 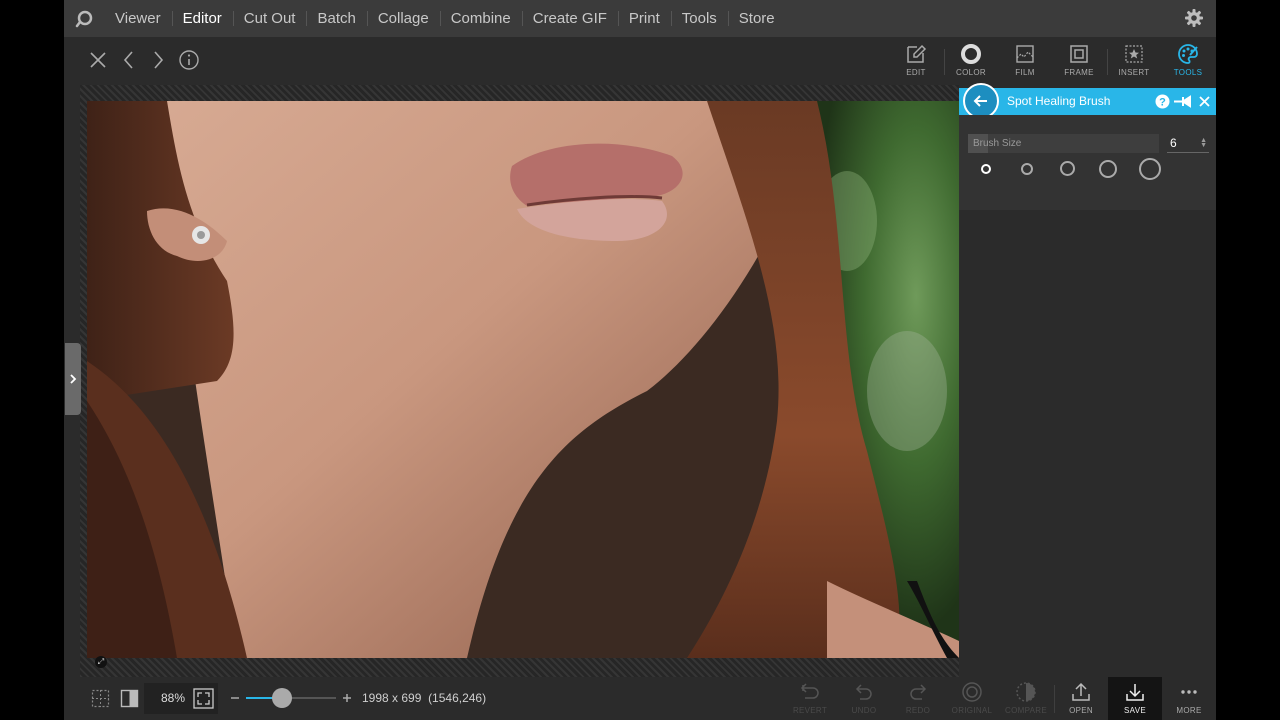 What do you see at coordinates (480, 18) in the screenshot?
I see `menu-combine: Combine` at bounding box center [480, 18].